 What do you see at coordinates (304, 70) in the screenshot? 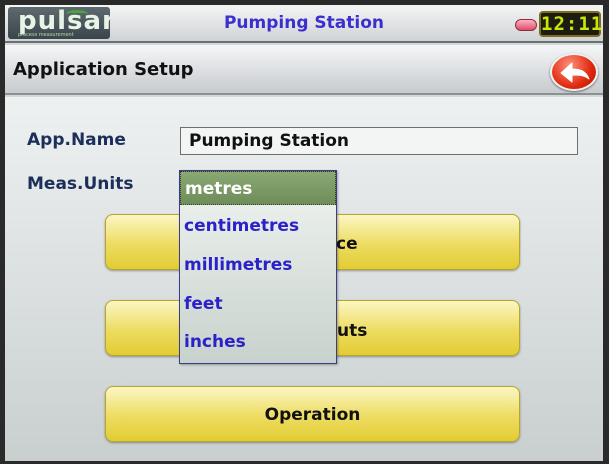
I see `page-header: Application Setup` at bounding box center [304, 70].